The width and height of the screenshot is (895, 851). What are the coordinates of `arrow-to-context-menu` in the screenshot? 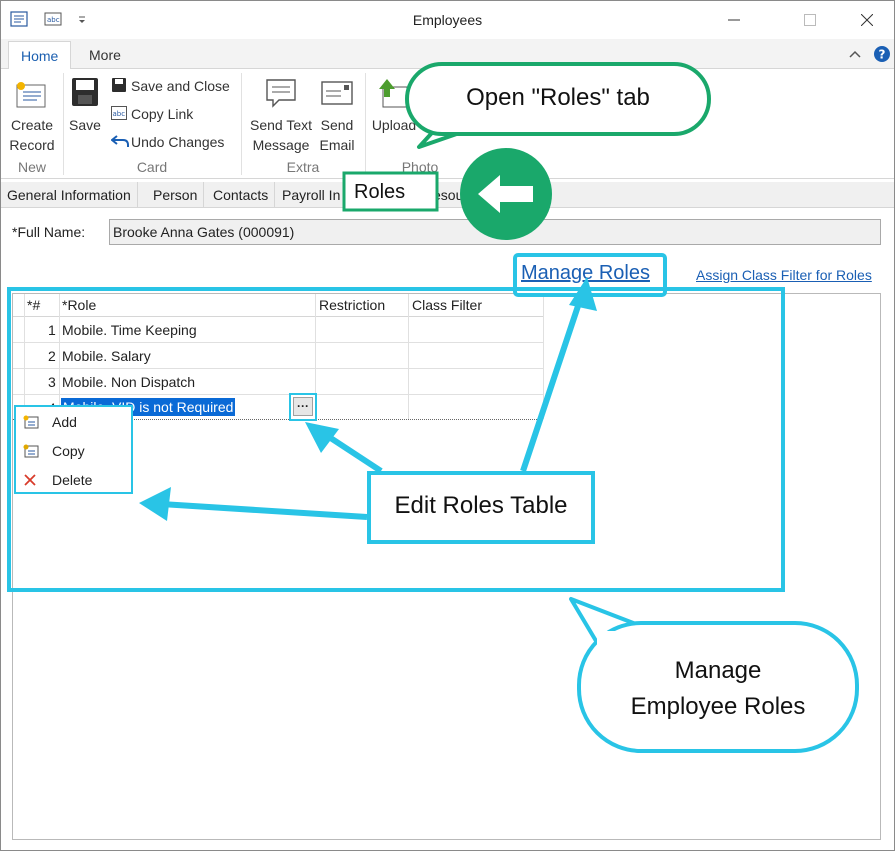 It's located at (264, 510).